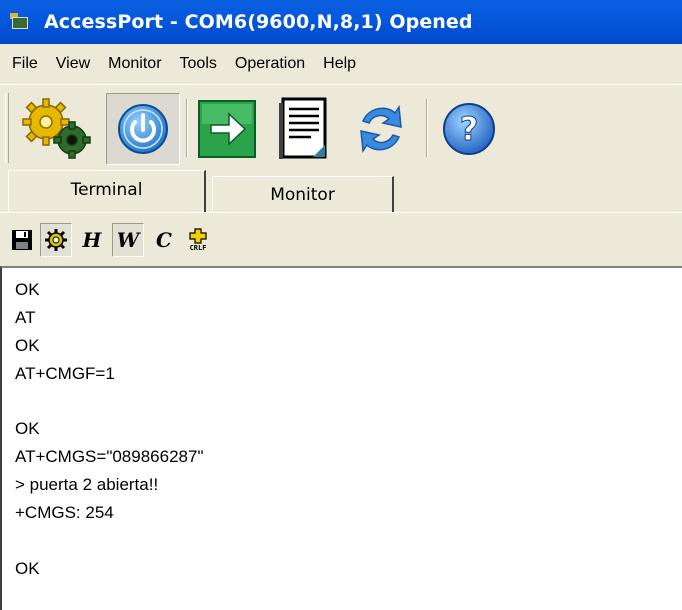  I want to click on clear-label: C, so click(164, 240).